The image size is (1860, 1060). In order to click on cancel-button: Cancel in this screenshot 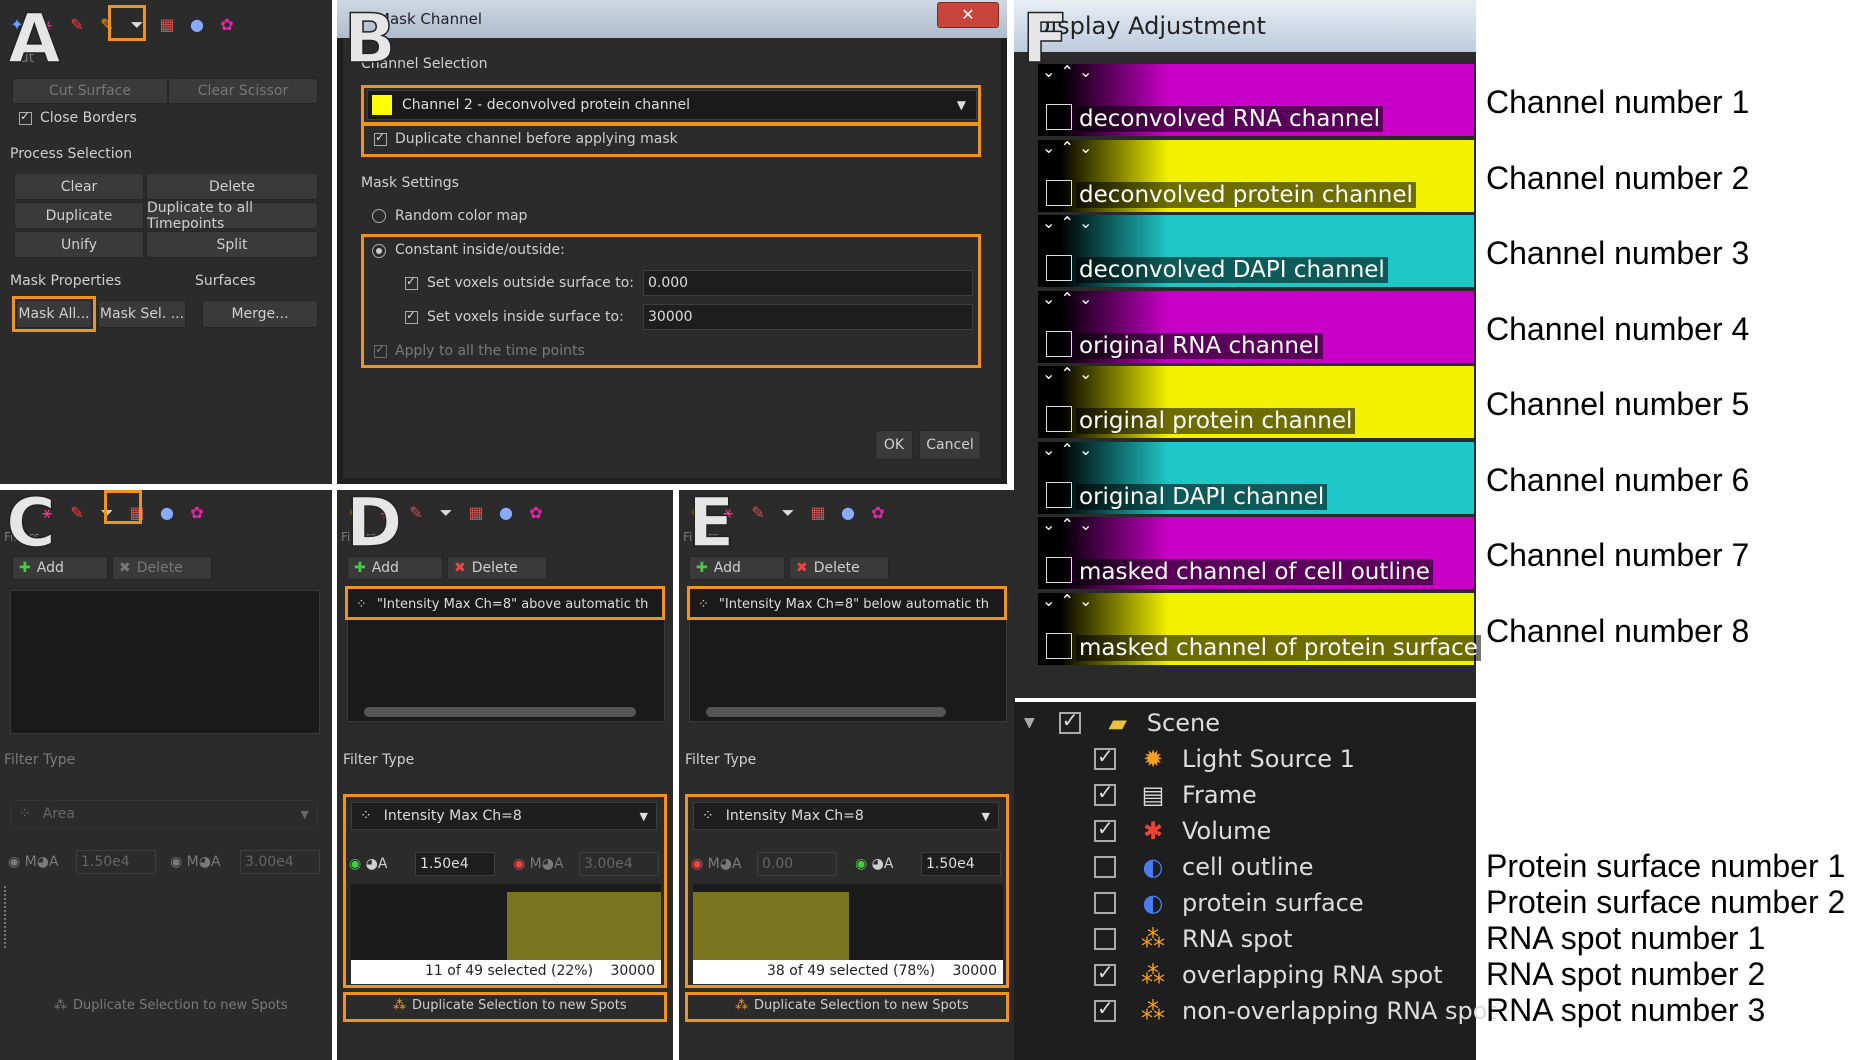, I will do `click(950, 445)`.